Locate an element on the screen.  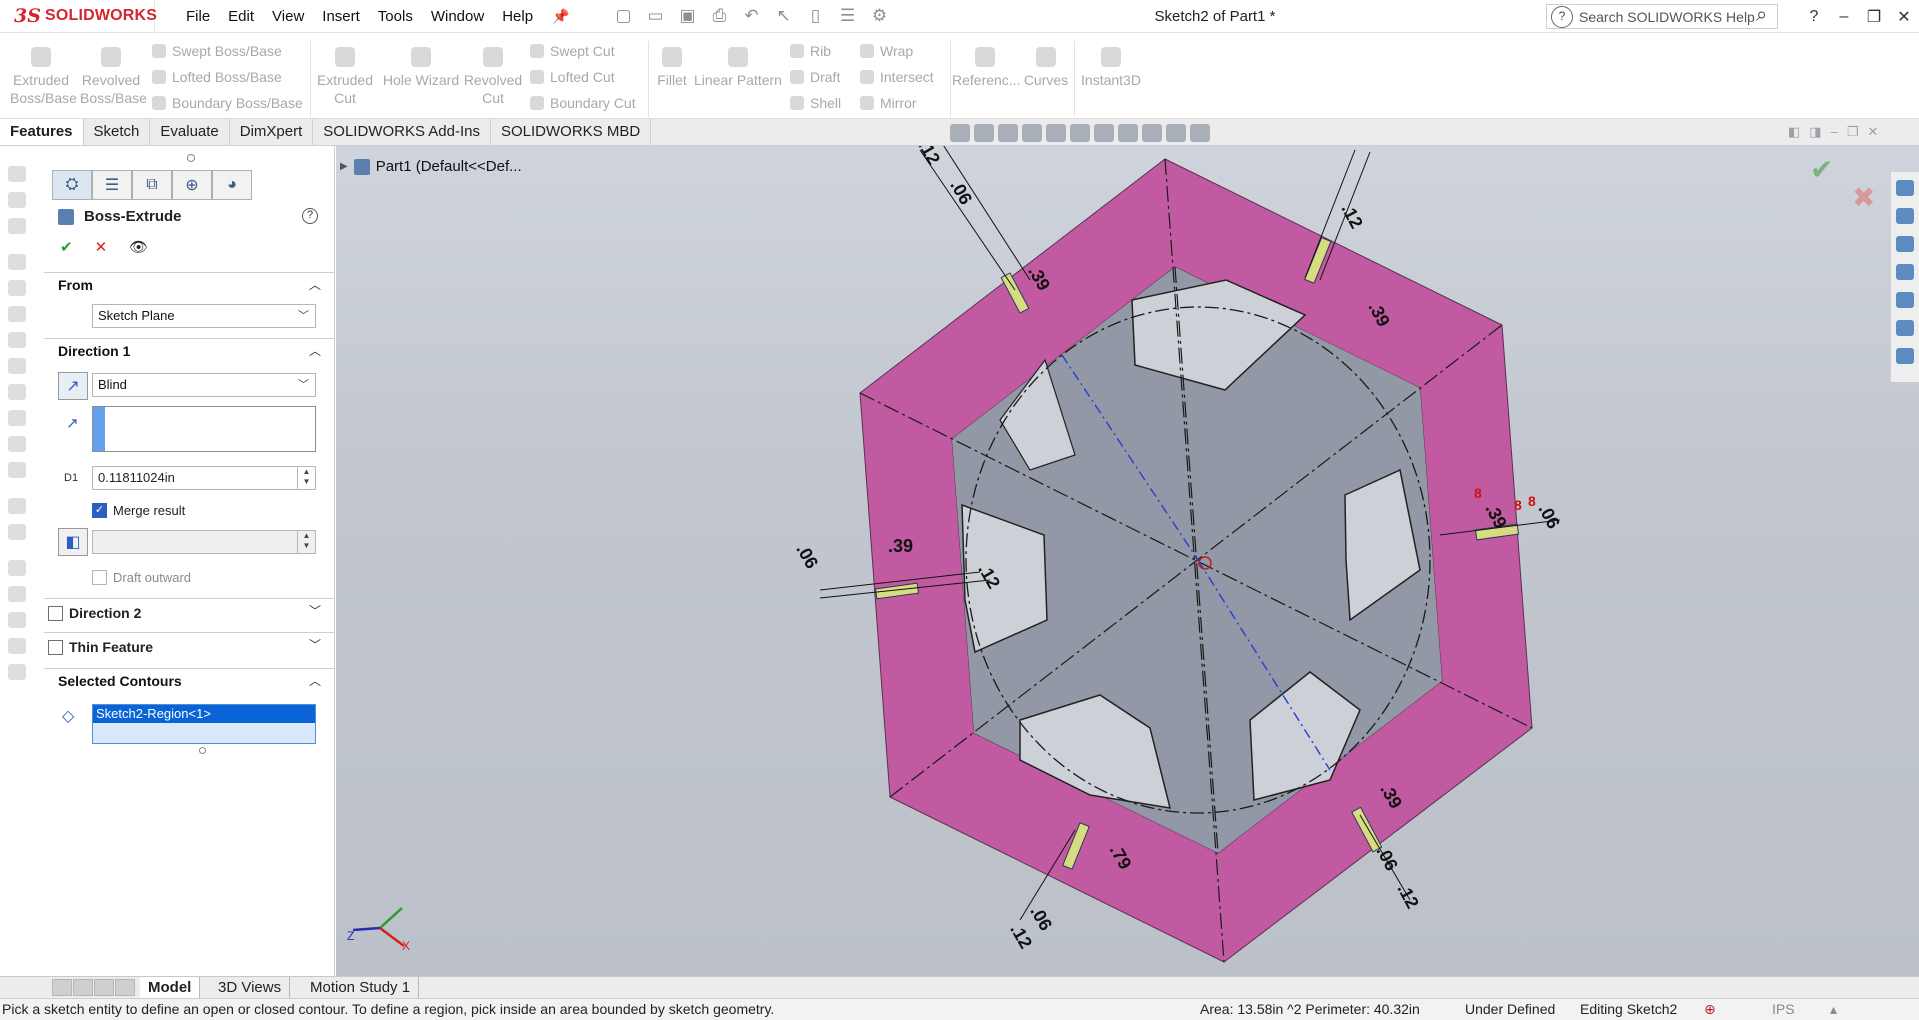
swept-boss-button: Swept Boss/Base is located at coordinates (217, 51).